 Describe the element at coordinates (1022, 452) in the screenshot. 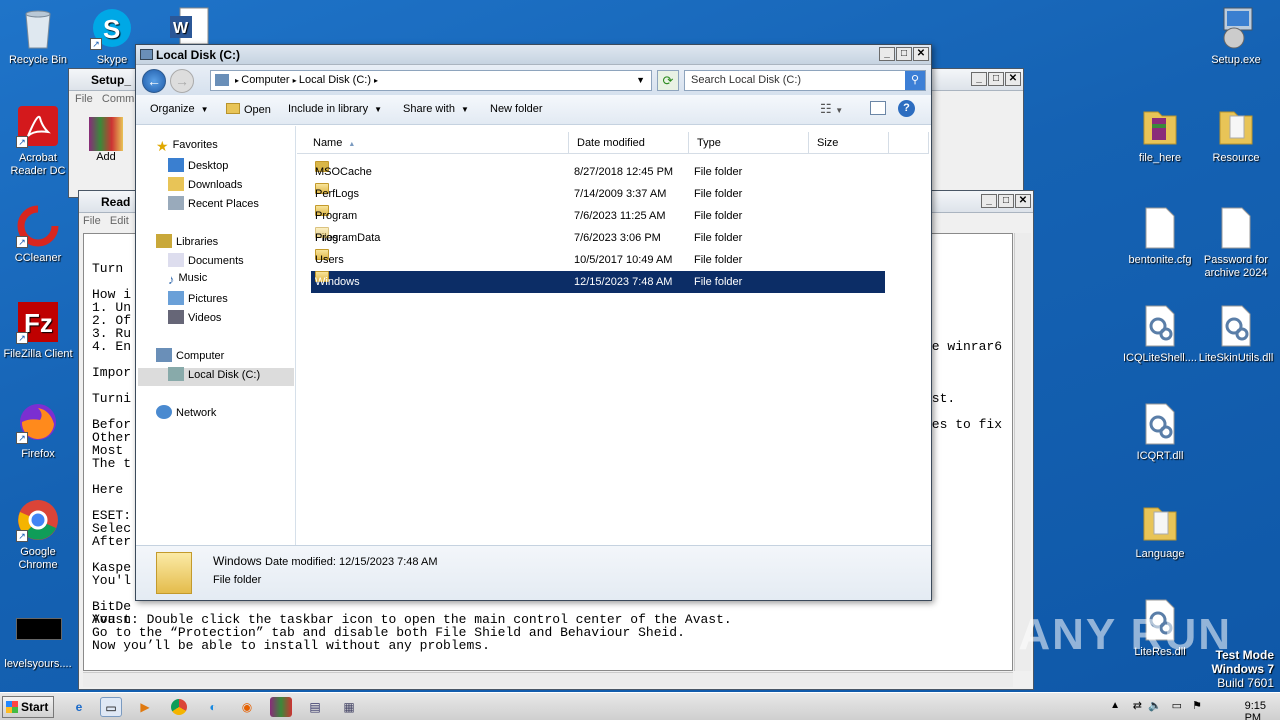

I see `vertical-scrollbar` at that location.